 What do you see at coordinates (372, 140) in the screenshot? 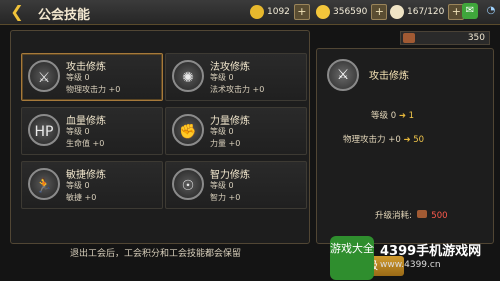
I see `attr-label: 物理攻击力 +0` at bounding box center [372, 140].